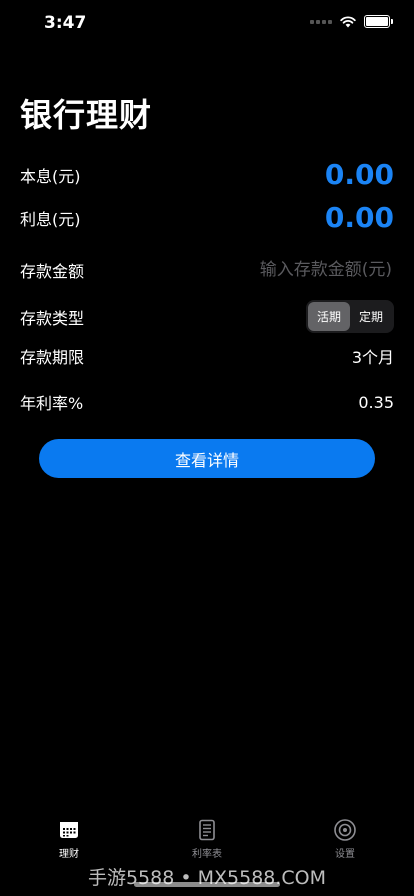 The height and width of the screenshot is (896, 414). What do you see at coordinates (345, 854) in the screenshot?
I see `tab-settings-label: 设置` at bounding box center [345, 854].